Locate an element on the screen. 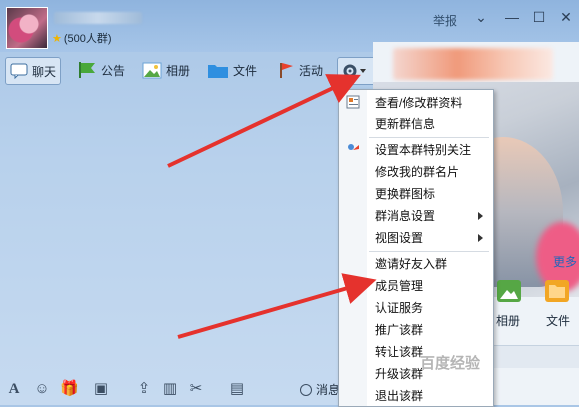  follow-icon is located at coordinates (353, 147).